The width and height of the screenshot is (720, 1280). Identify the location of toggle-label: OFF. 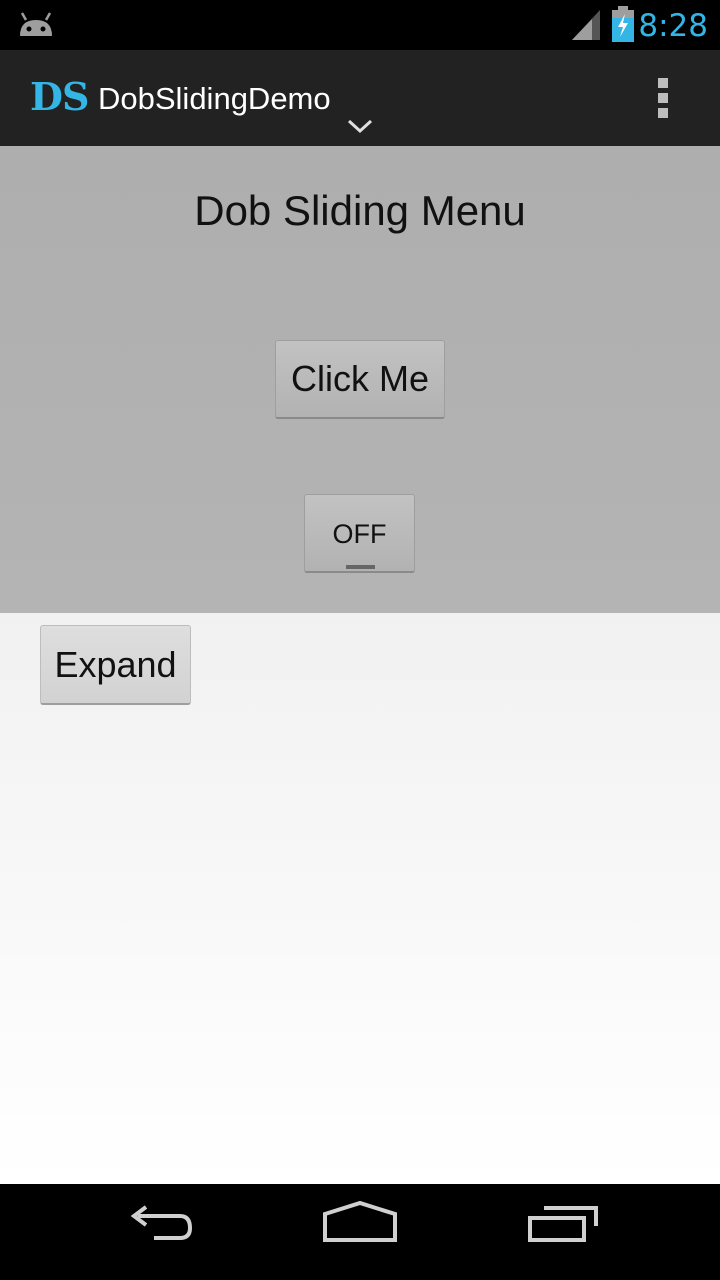
(359, 534).